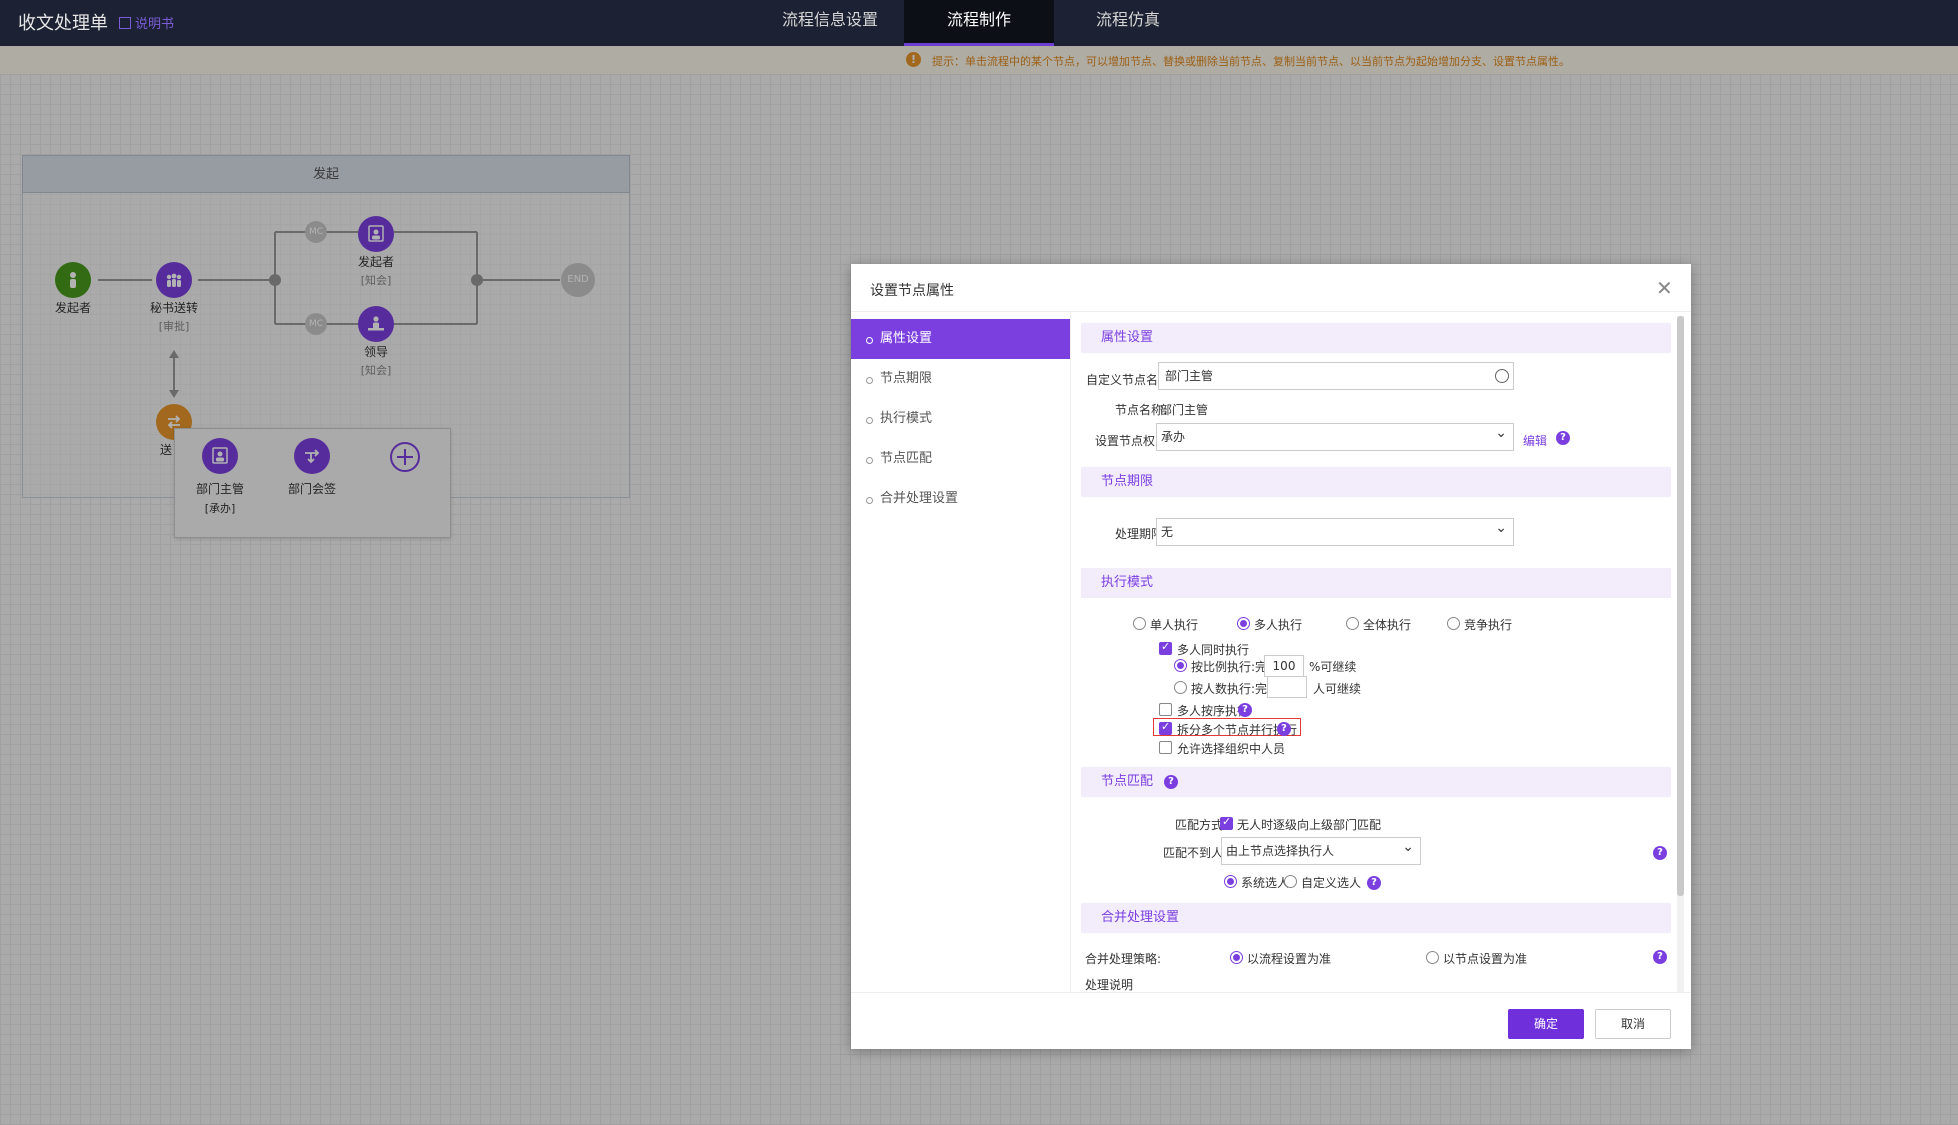 Image resolution: width=1958 pixels, height=1125 pixels. I want to click on section-exec-heading: 执行模式, so click(1376, 583).